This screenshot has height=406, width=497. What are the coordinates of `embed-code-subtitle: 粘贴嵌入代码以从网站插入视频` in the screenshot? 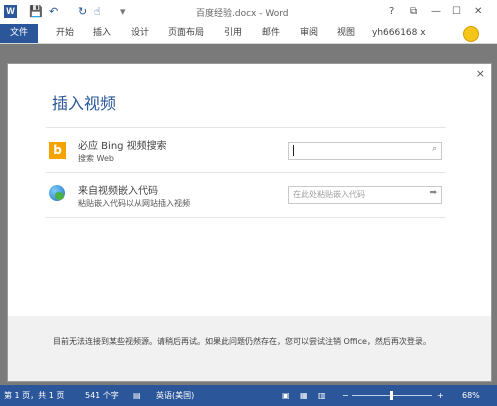 It's located at (134, 203).